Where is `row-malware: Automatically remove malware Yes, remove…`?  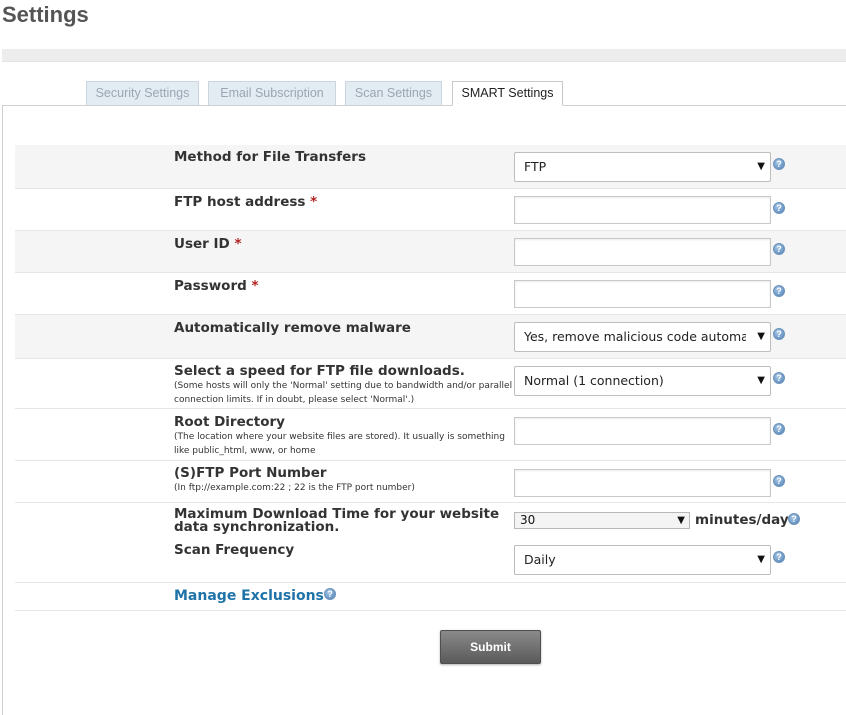
row-malware: Automatically remove malware Yes, remove… is located at coordinates (430, 337).